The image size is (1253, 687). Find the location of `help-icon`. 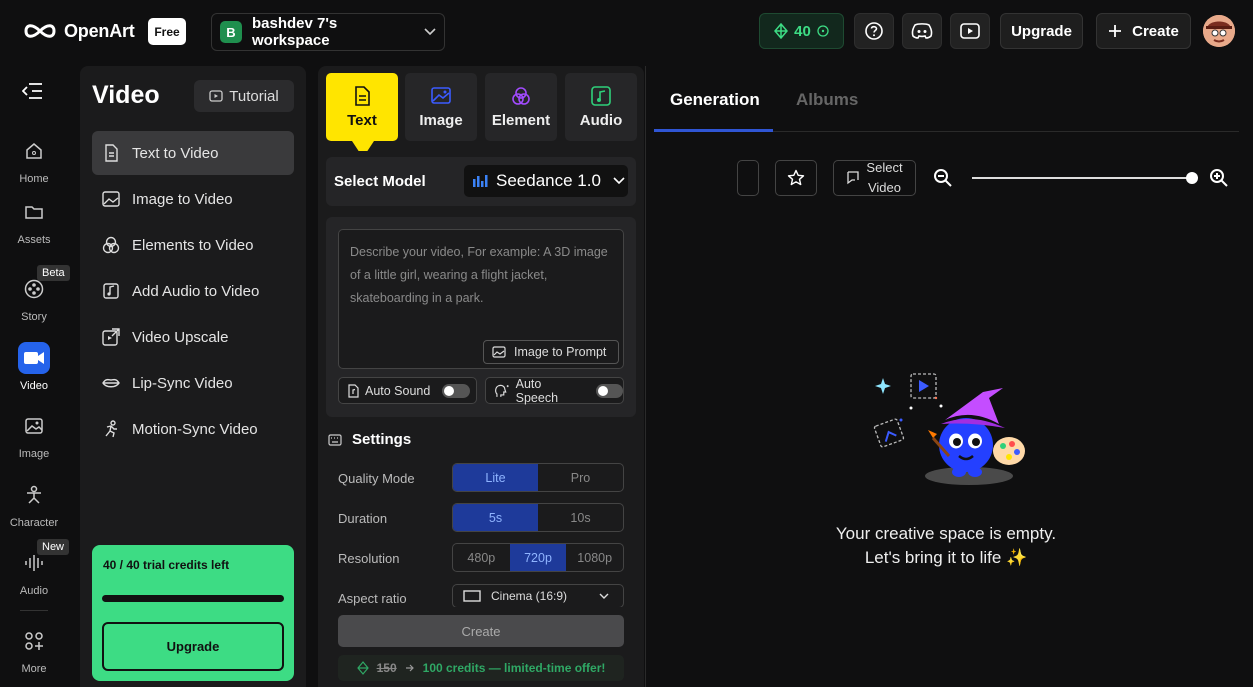

help-icon is located at coordinates (874, 31).